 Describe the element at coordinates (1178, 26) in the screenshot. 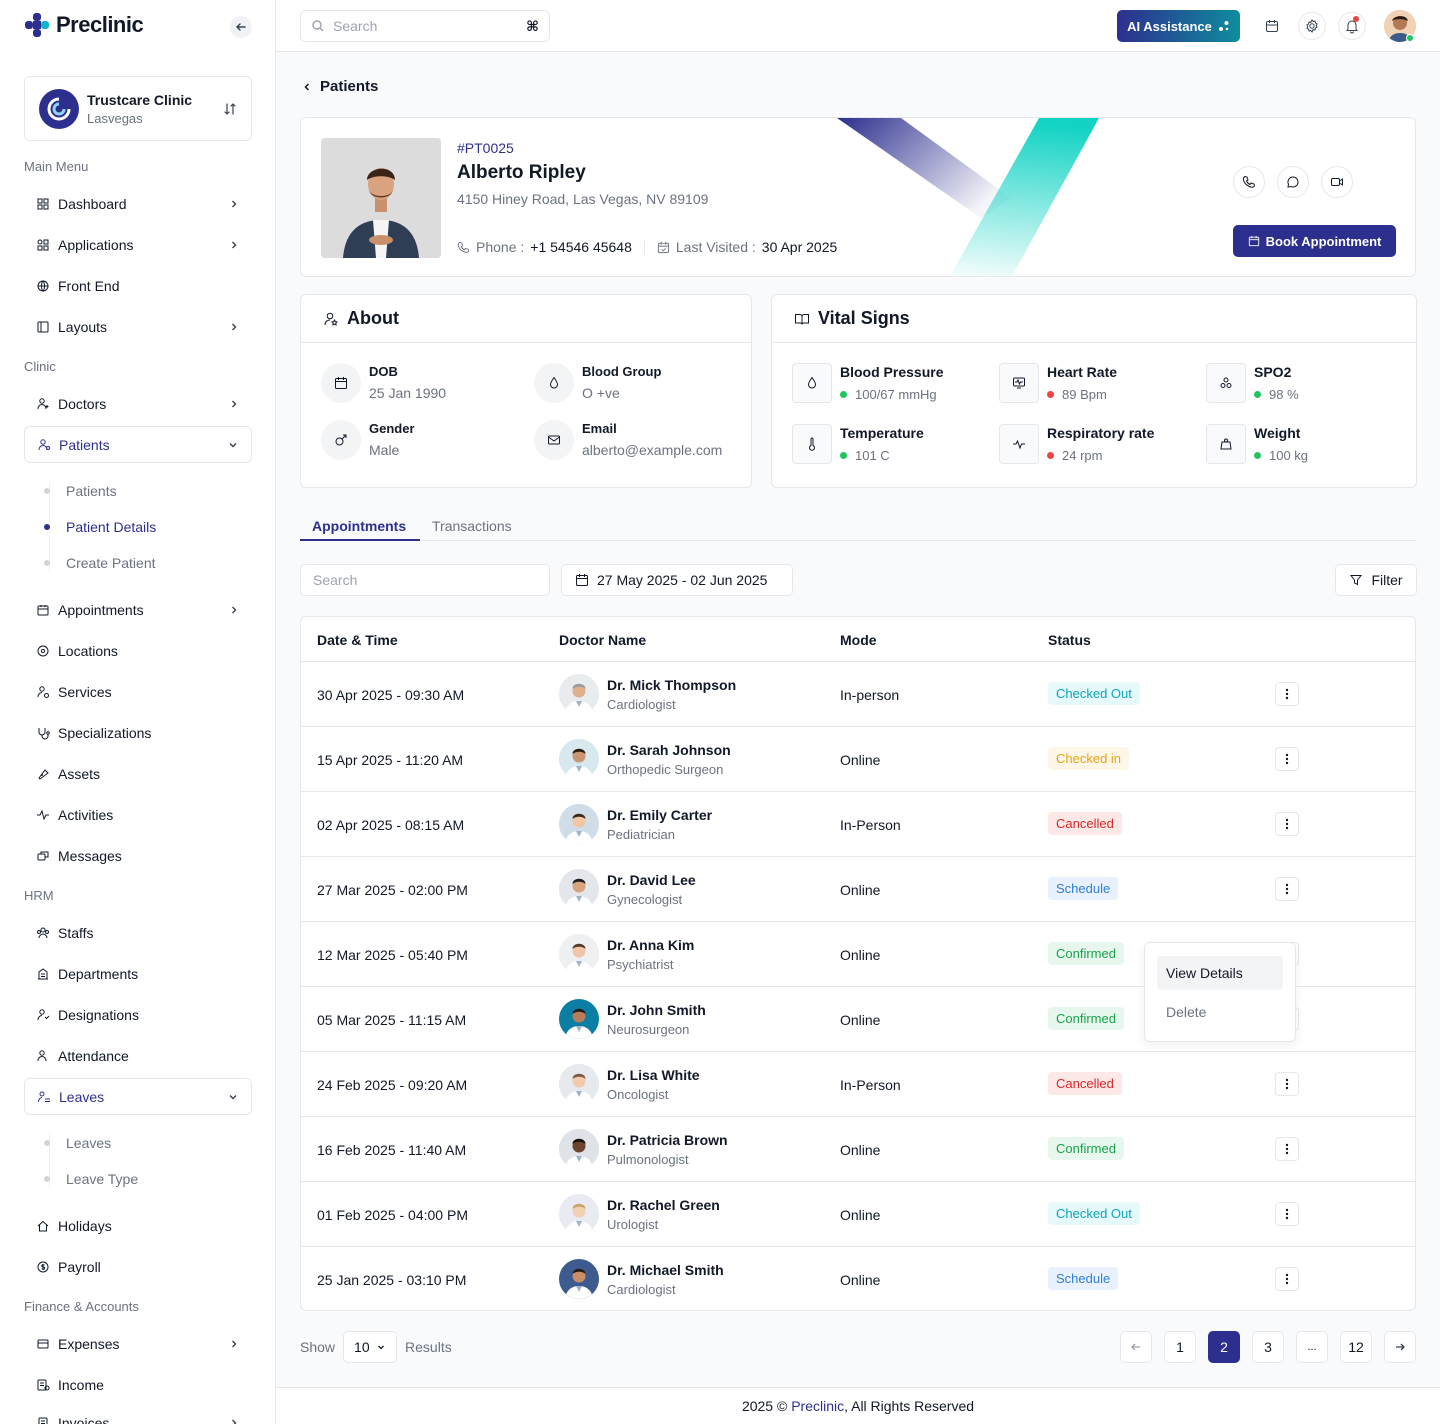

I see `ai-assistance-button: AI Assistance` at that location.